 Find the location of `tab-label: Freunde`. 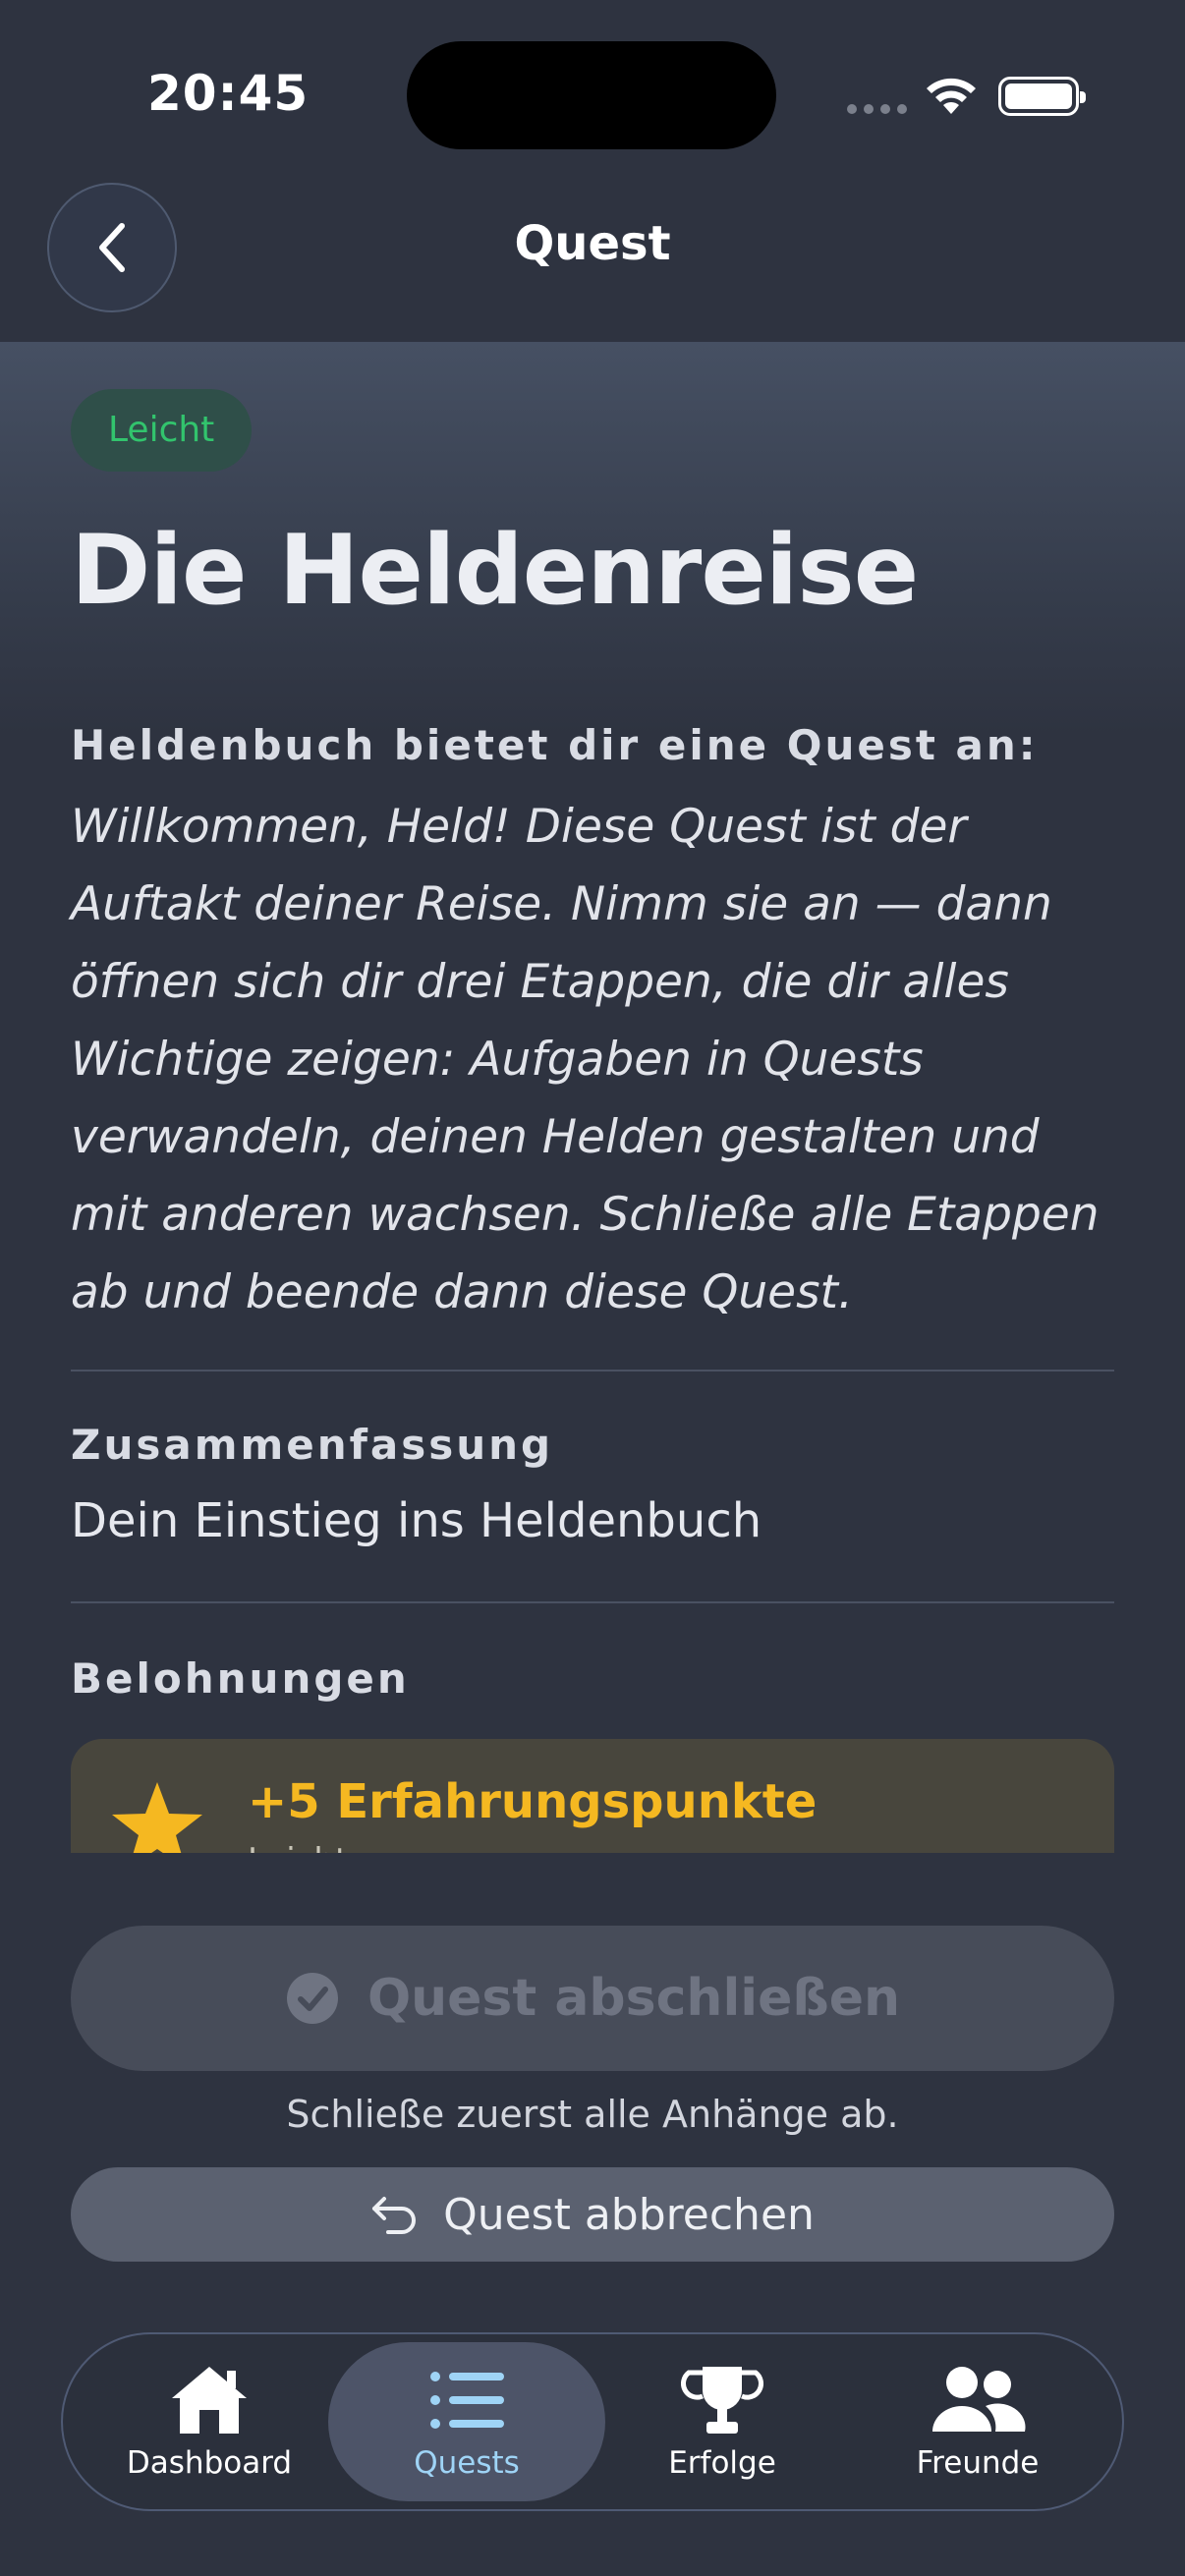

tab-label: Freunde is located at coordinates (978, 2463).